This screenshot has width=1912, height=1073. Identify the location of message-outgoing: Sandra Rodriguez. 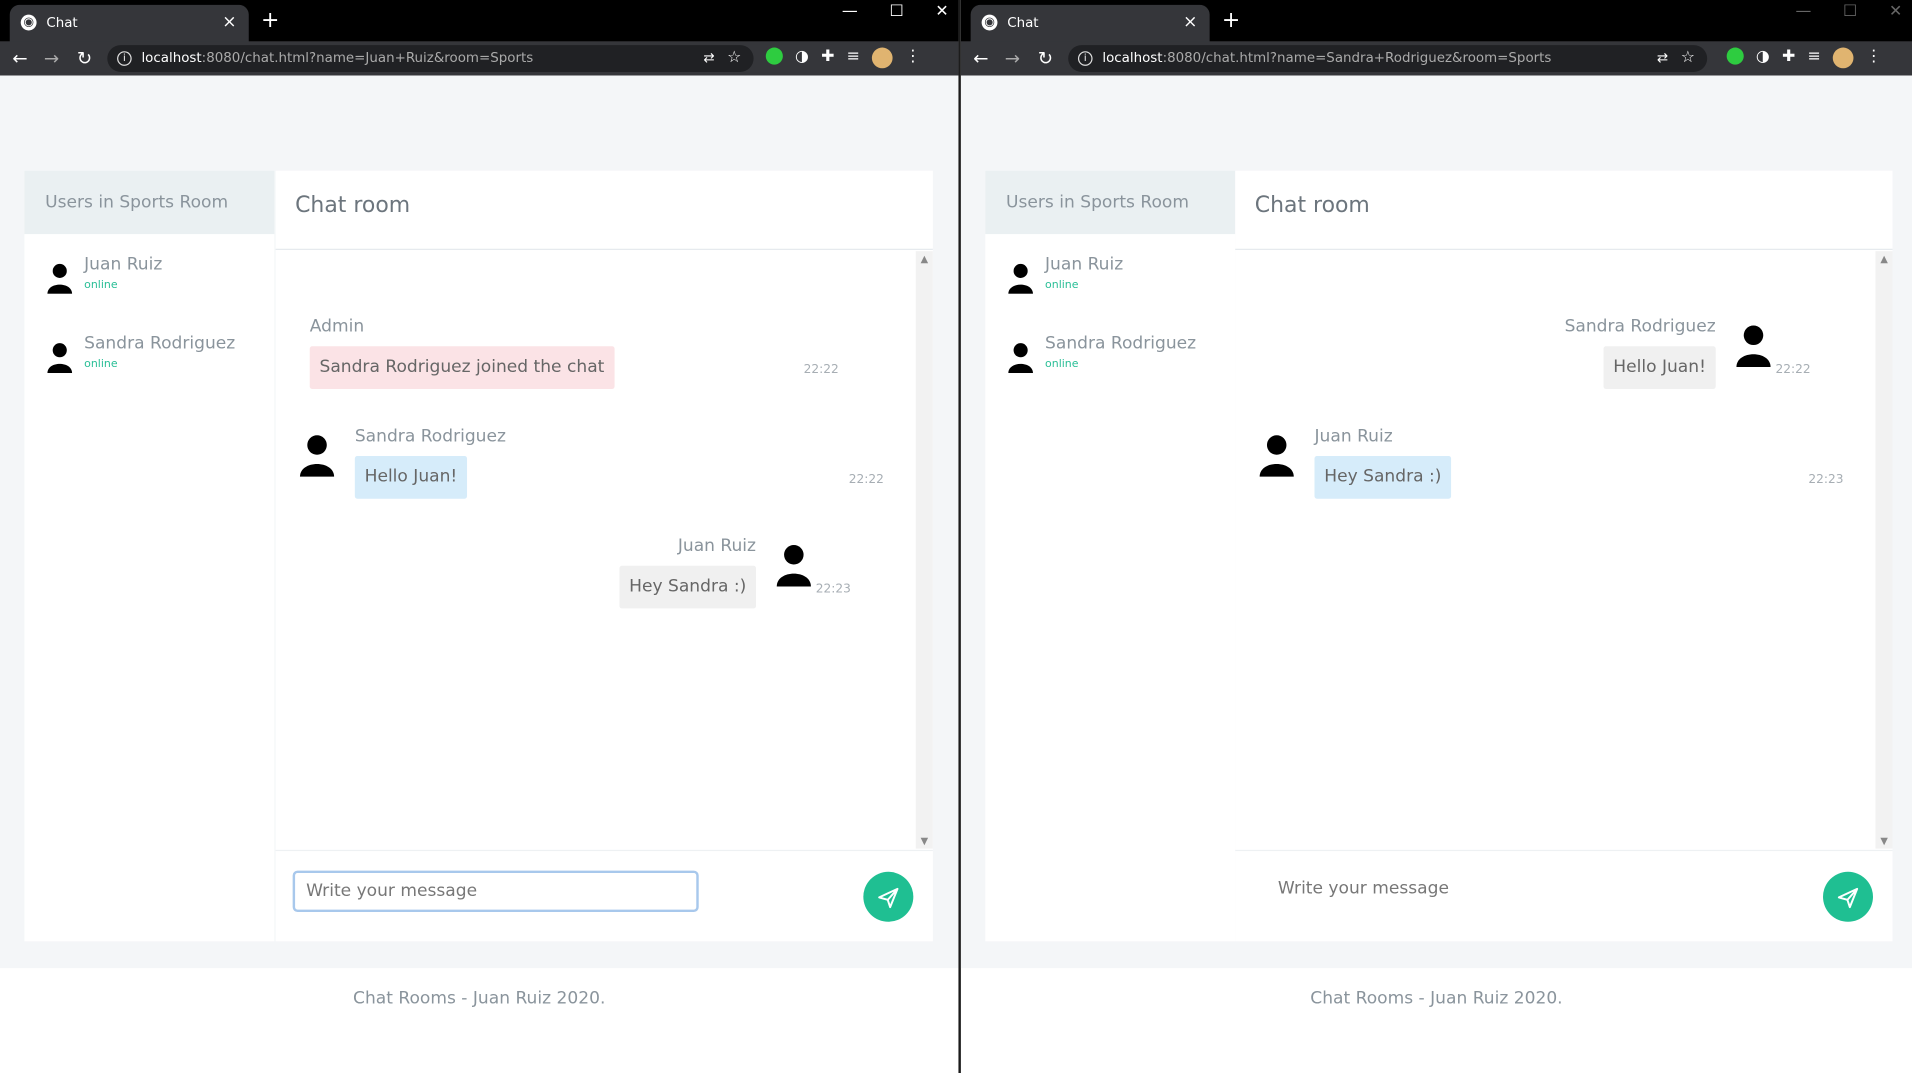
(1640, 327).